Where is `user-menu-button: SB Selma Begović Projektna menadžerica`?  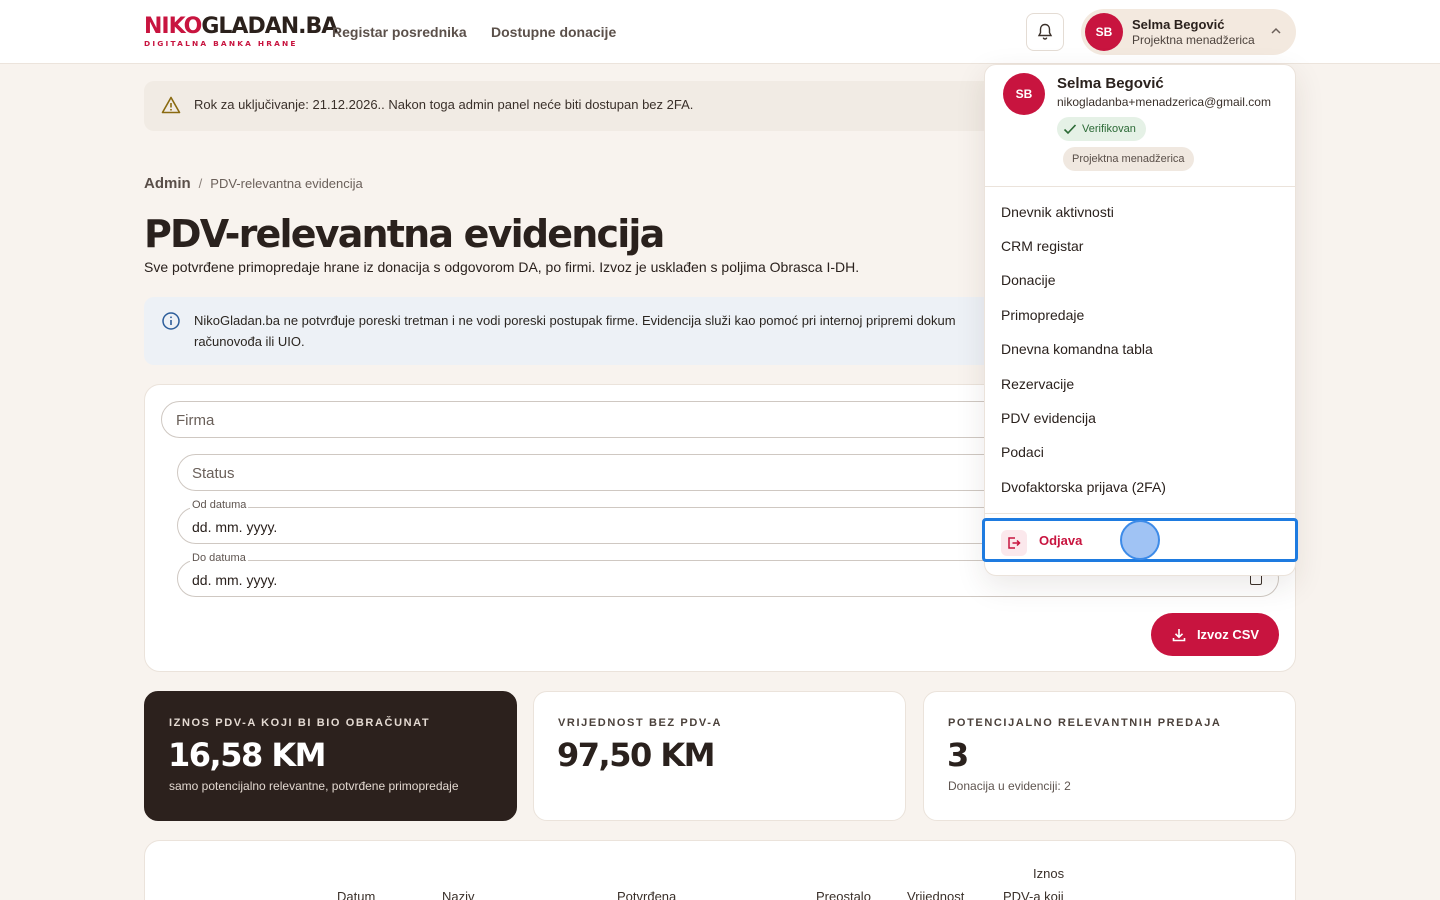 user-menu-button: SB Selma Begović Projektna menadžerica is located at coordinates (1188, 32).